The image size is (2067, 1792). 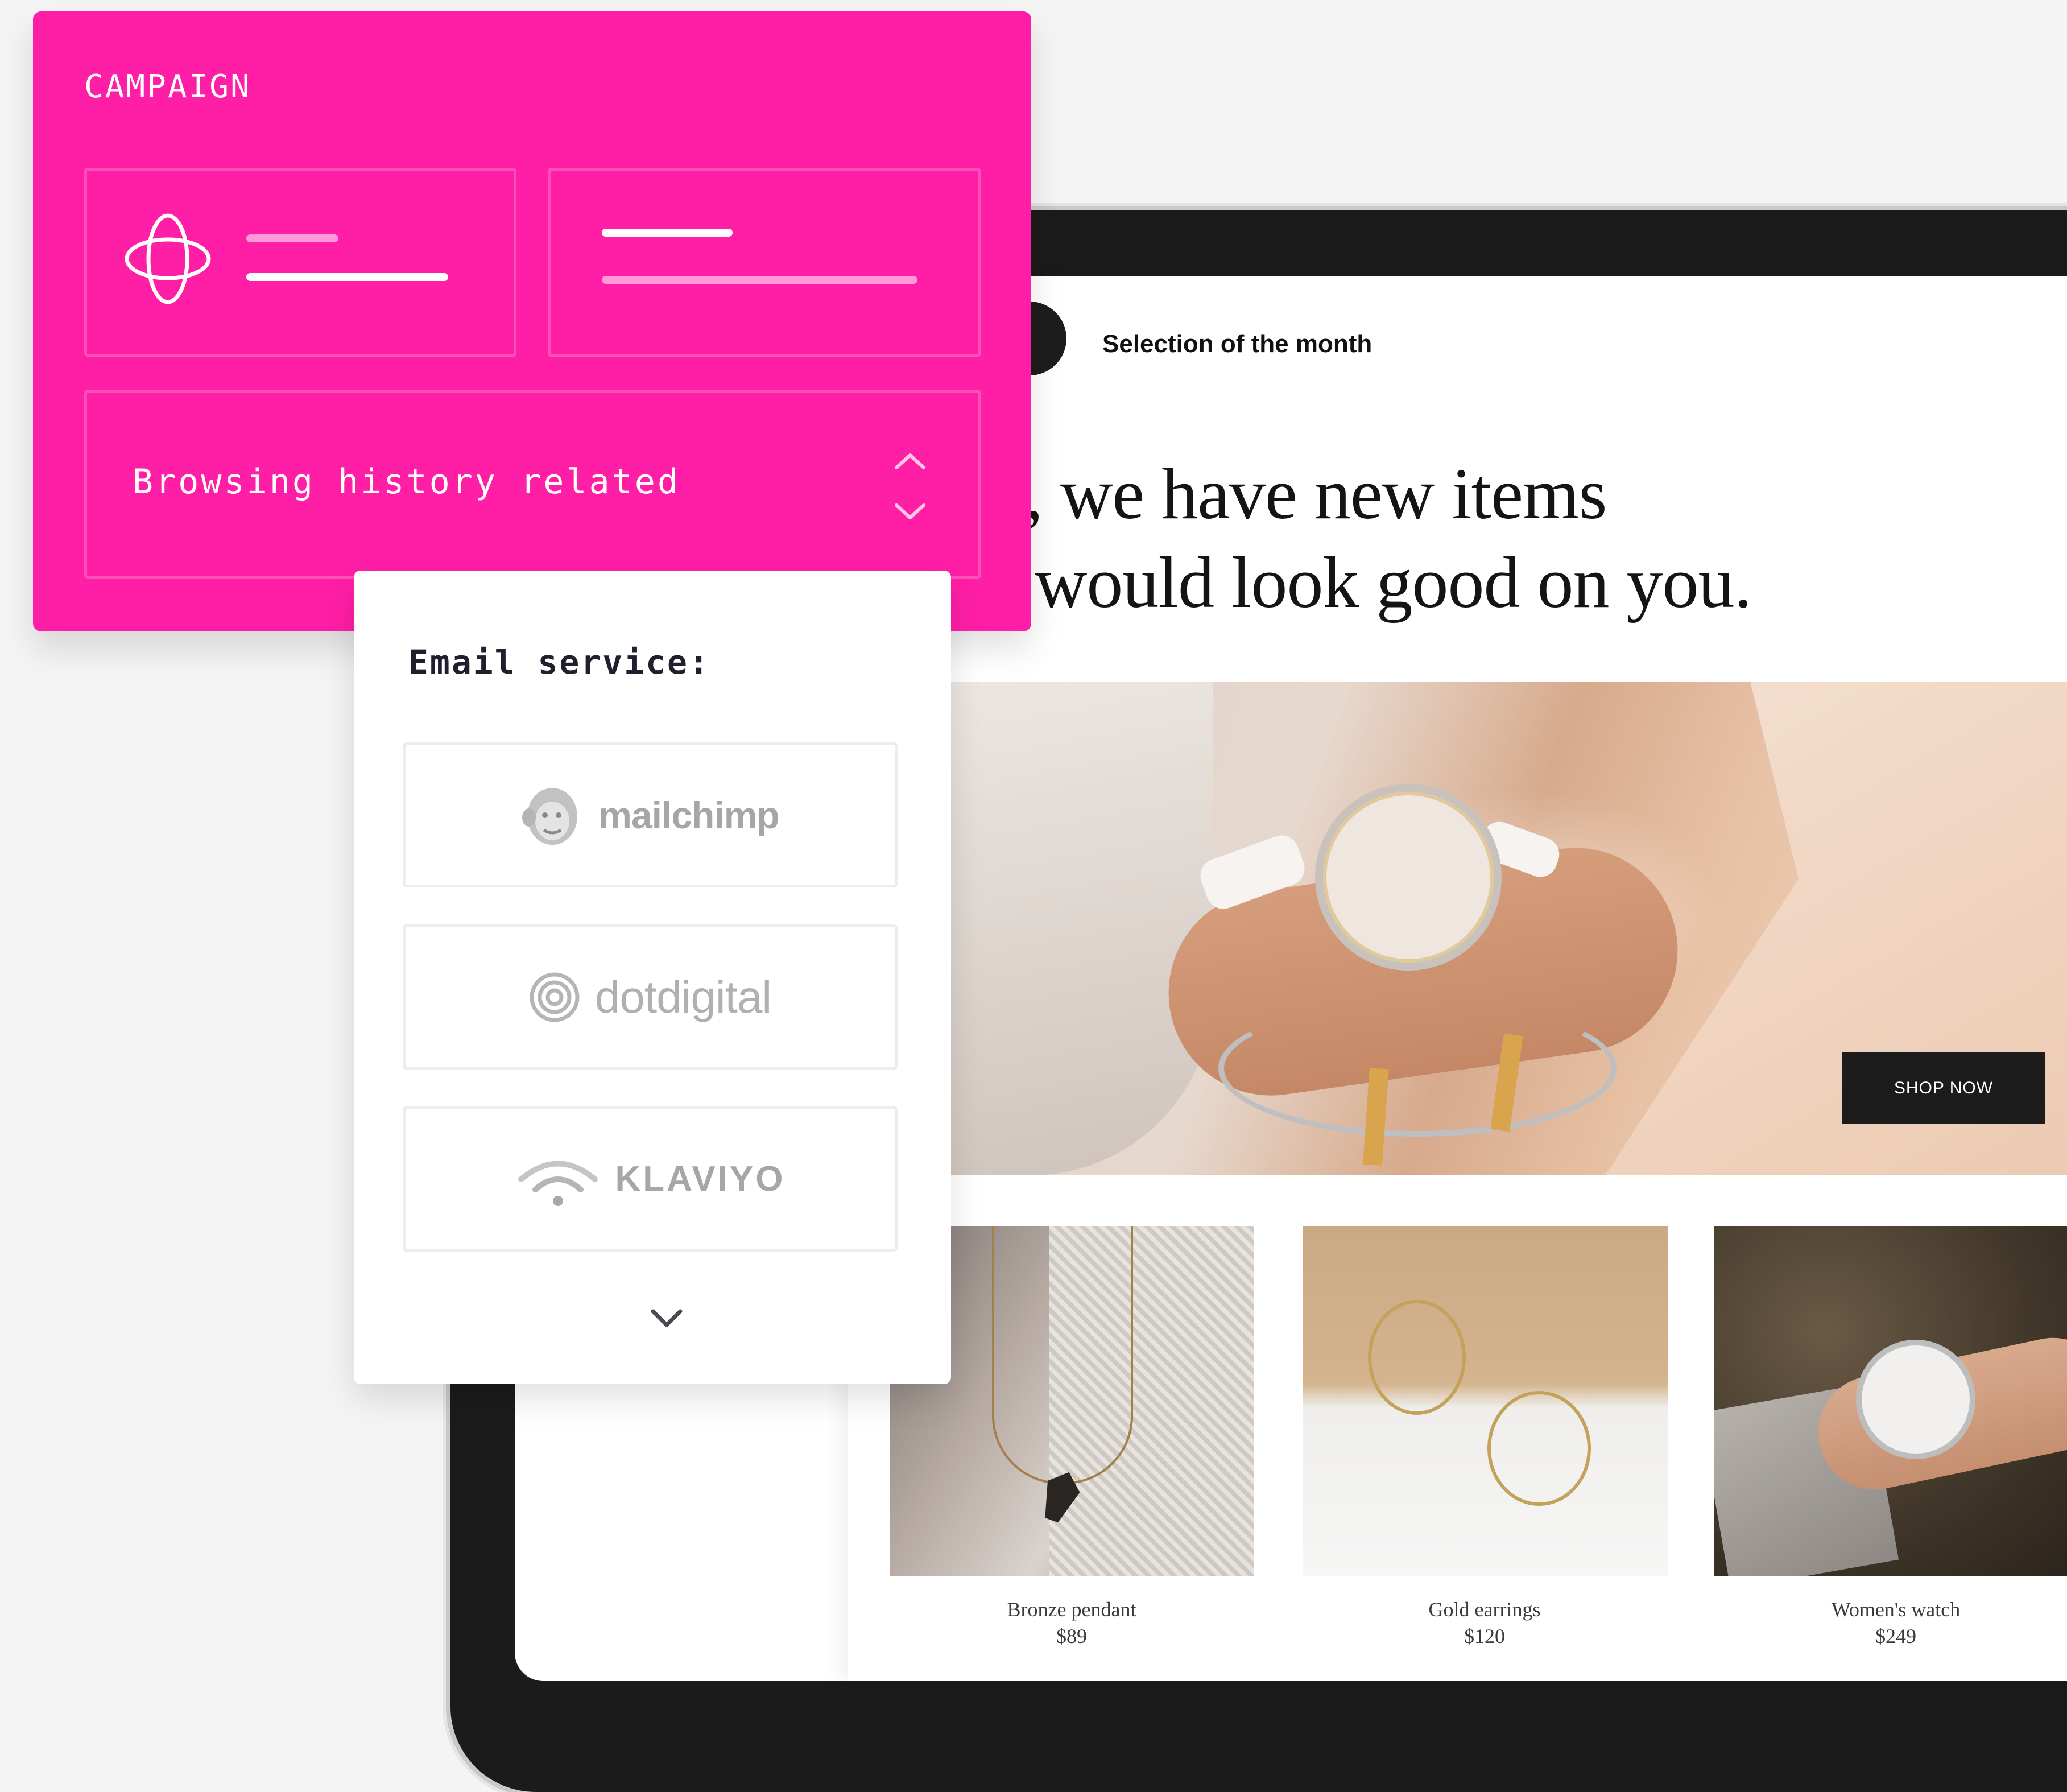 I want to click on klaviyo-logo-icon, so click(x=558, y=1183).